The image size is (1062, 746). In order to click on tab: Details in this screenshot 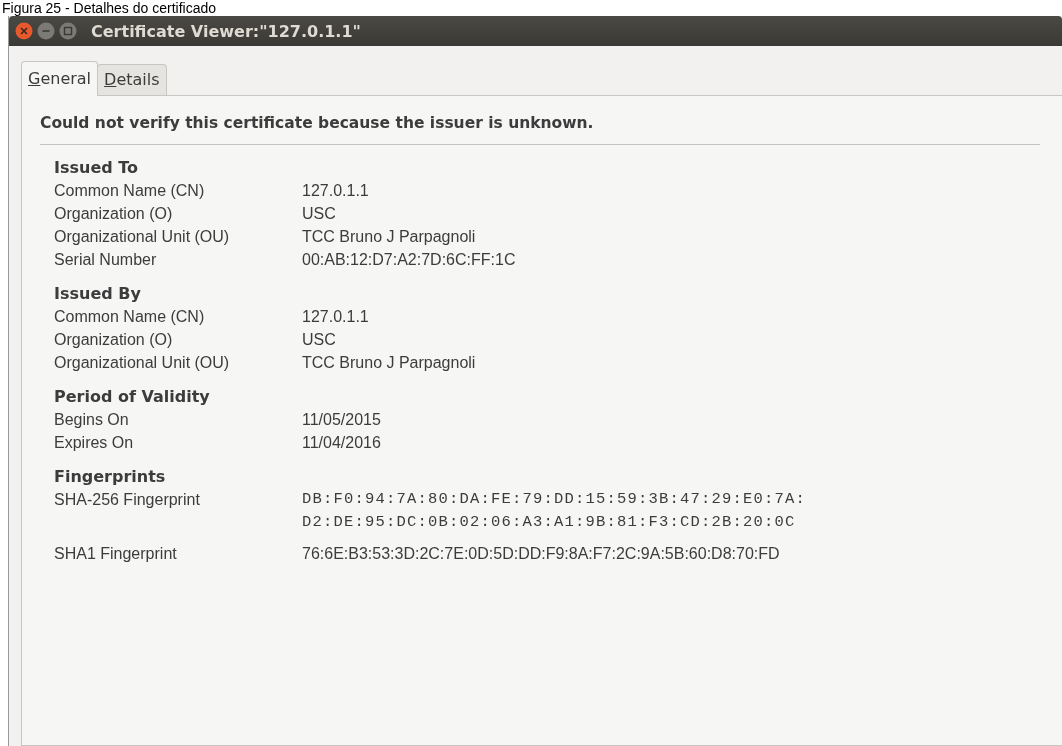, I will do `click(132, 79)`.